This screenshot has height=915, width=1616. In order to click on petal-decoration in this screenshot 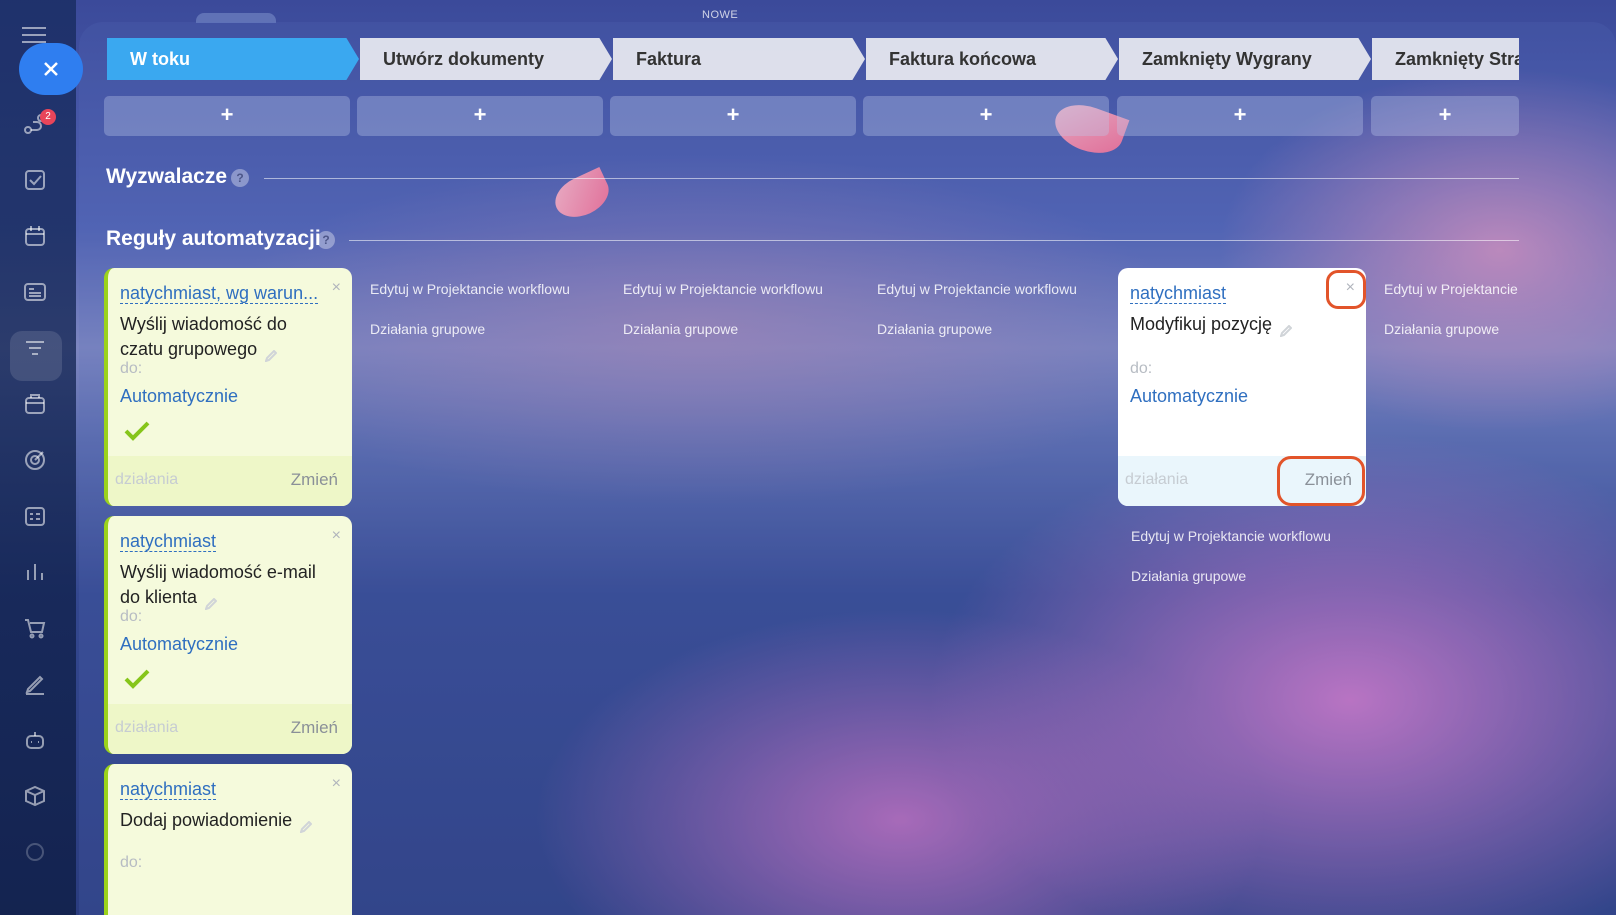, I will do `click(582, 196)`.